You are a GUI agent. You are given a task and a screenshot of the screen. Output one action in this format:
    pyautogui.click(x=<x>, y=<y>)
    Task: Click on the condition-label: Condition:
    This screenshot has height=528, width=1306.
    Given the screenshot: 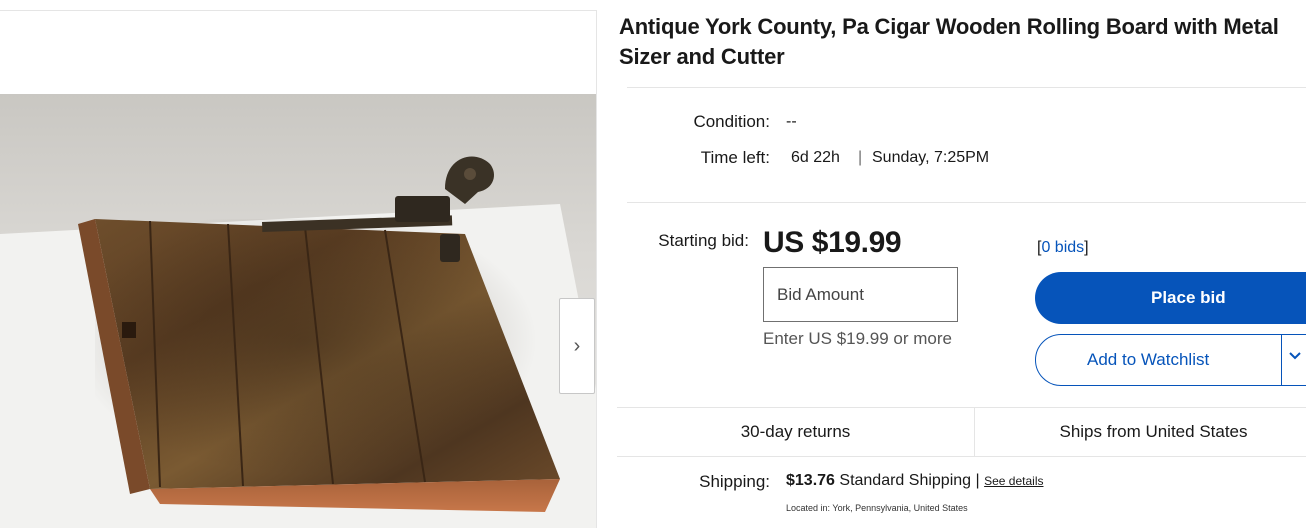 What is the action you would take?
    pyautogui.click(x=731, y=121)
    